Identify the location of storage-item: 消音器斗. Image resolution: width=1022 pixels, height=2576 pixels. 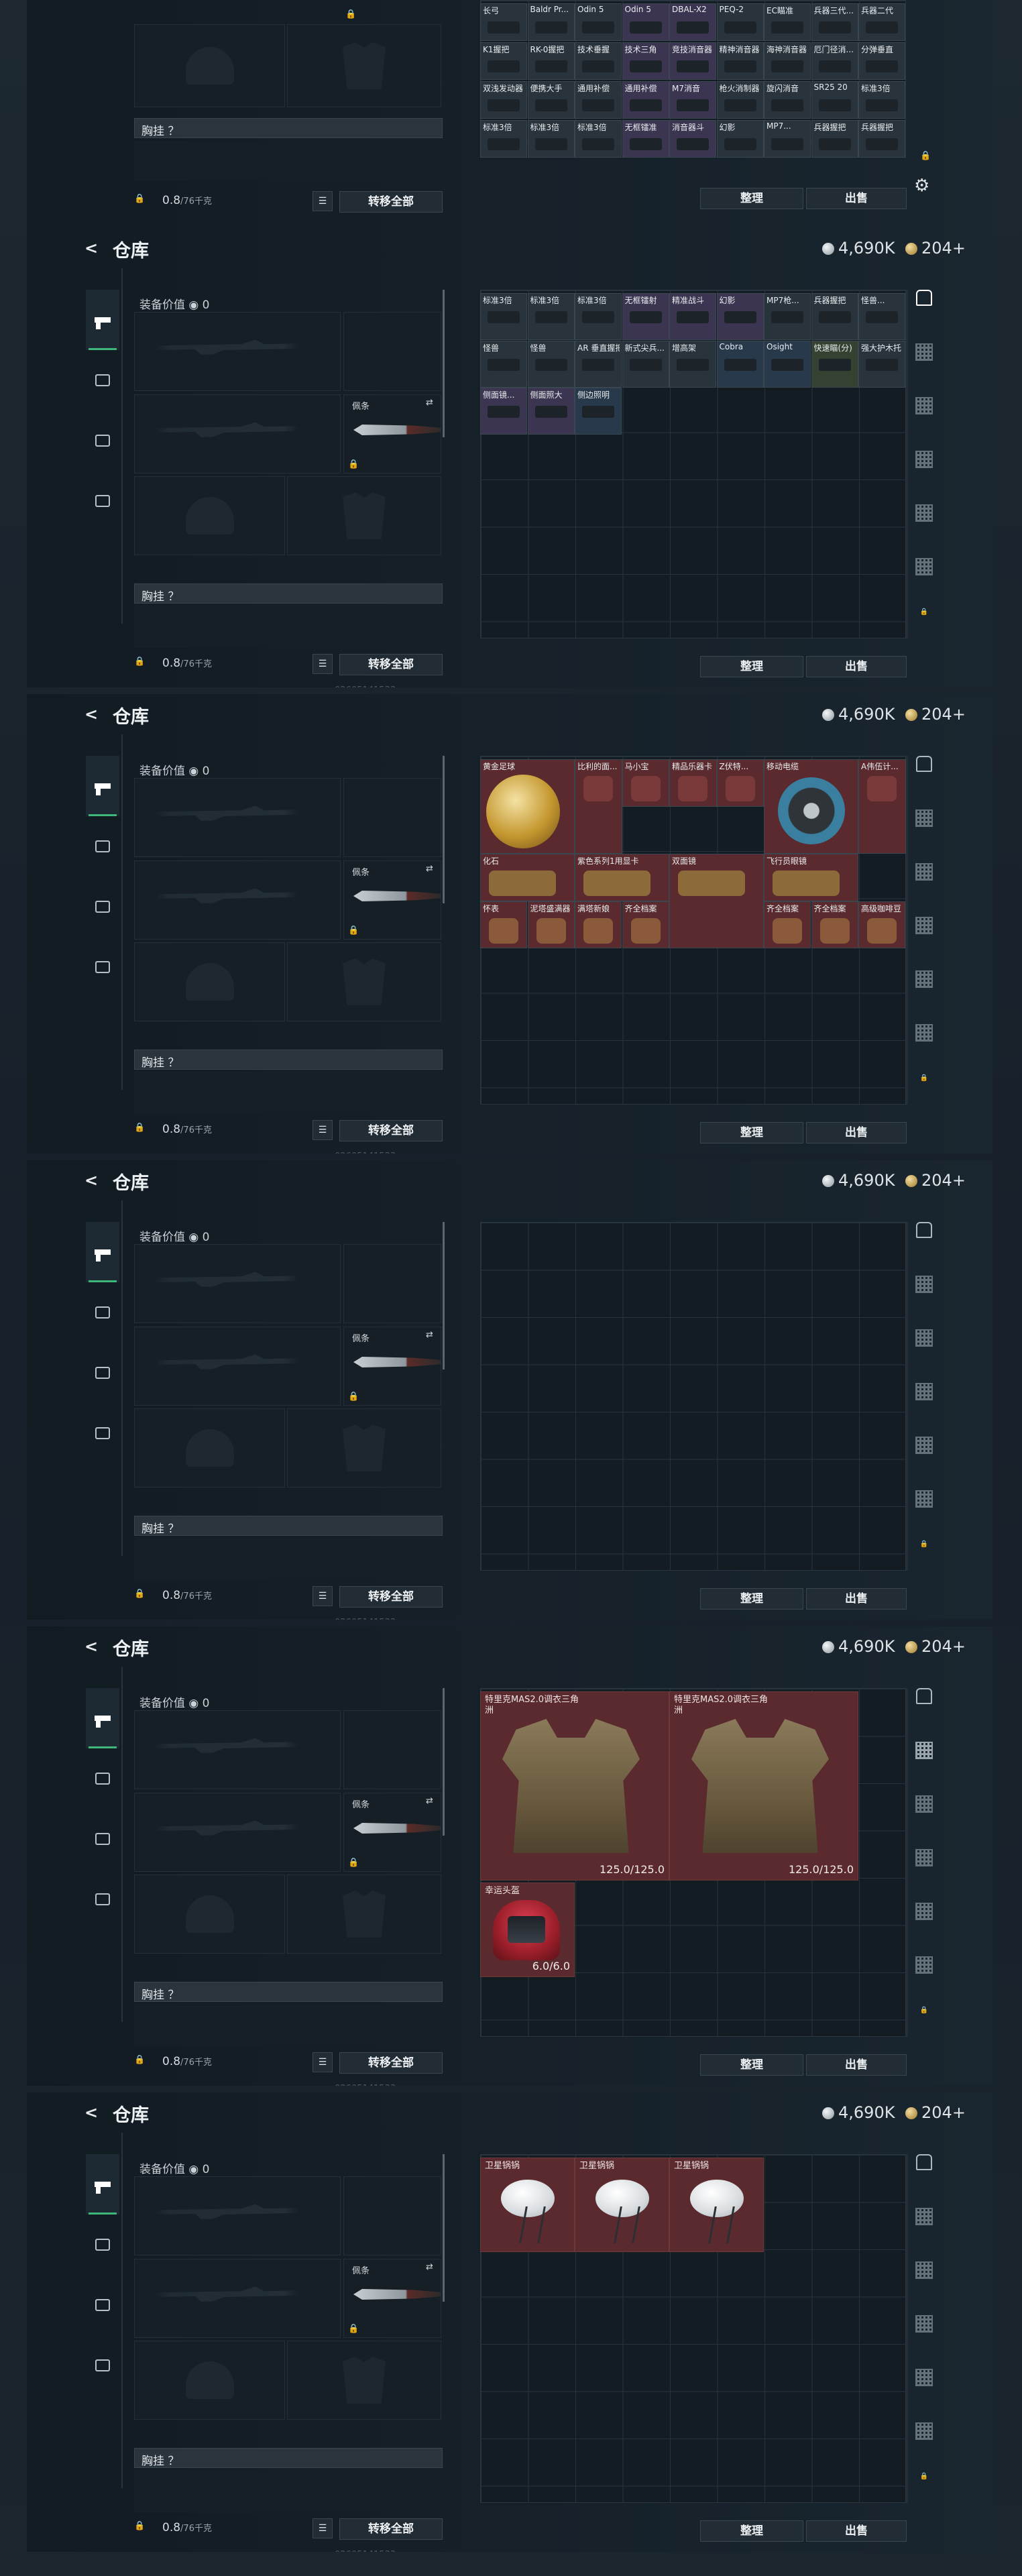
(692, 139).